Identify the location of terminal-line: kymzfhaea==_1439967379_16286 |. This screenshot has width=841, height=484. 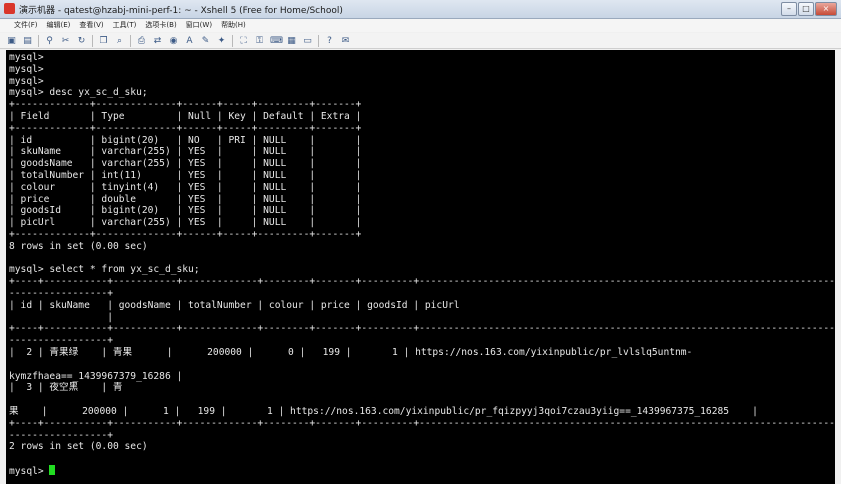
(96, 376).